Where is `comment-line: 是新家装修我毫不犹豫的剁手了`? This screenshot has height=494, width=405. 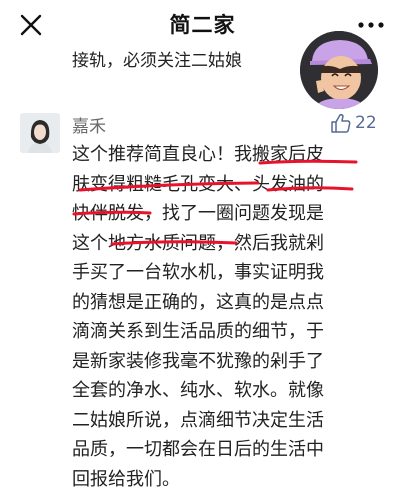 comment-line: 是新家装修我毫不犹豫的剁手了 is located at coordinates (232, 362).